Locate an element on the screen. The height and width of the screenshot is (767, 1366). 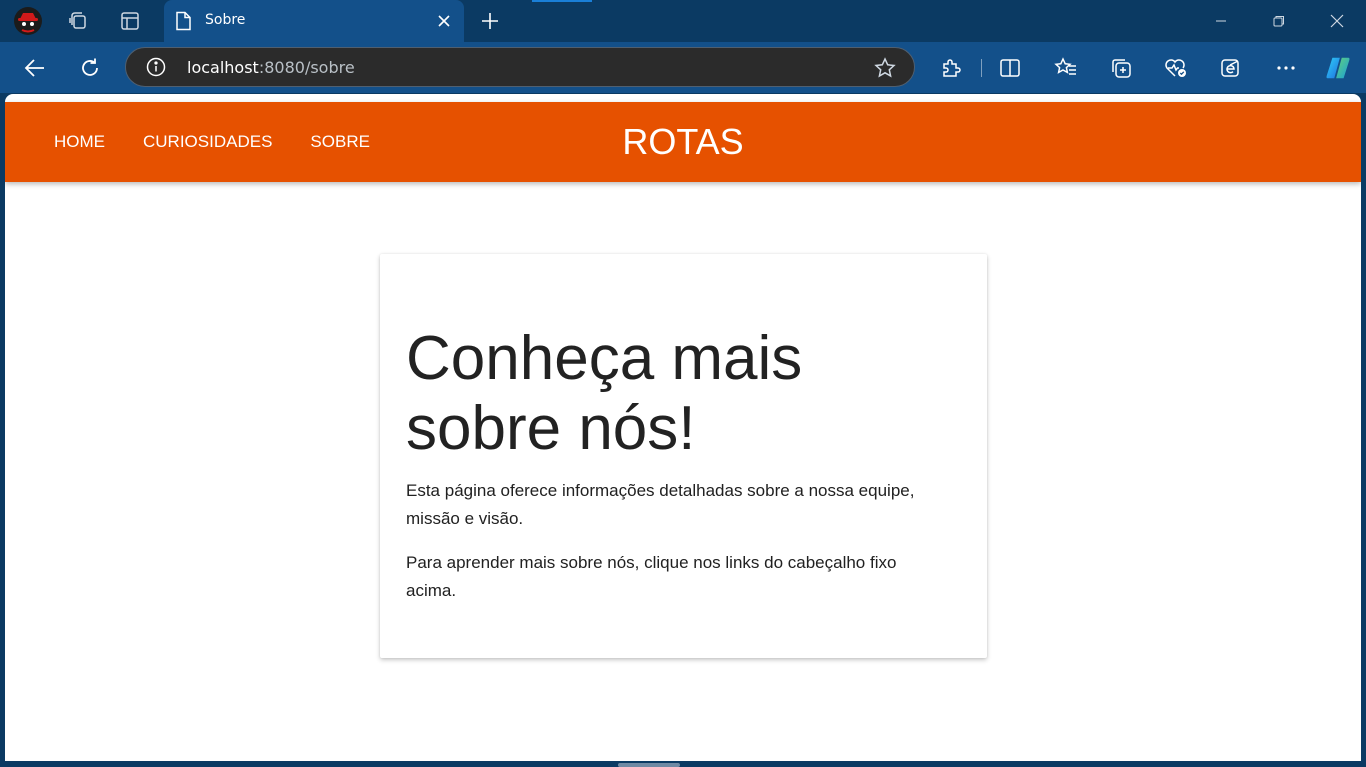
collections-icon is located at coordinates (1121, 68).